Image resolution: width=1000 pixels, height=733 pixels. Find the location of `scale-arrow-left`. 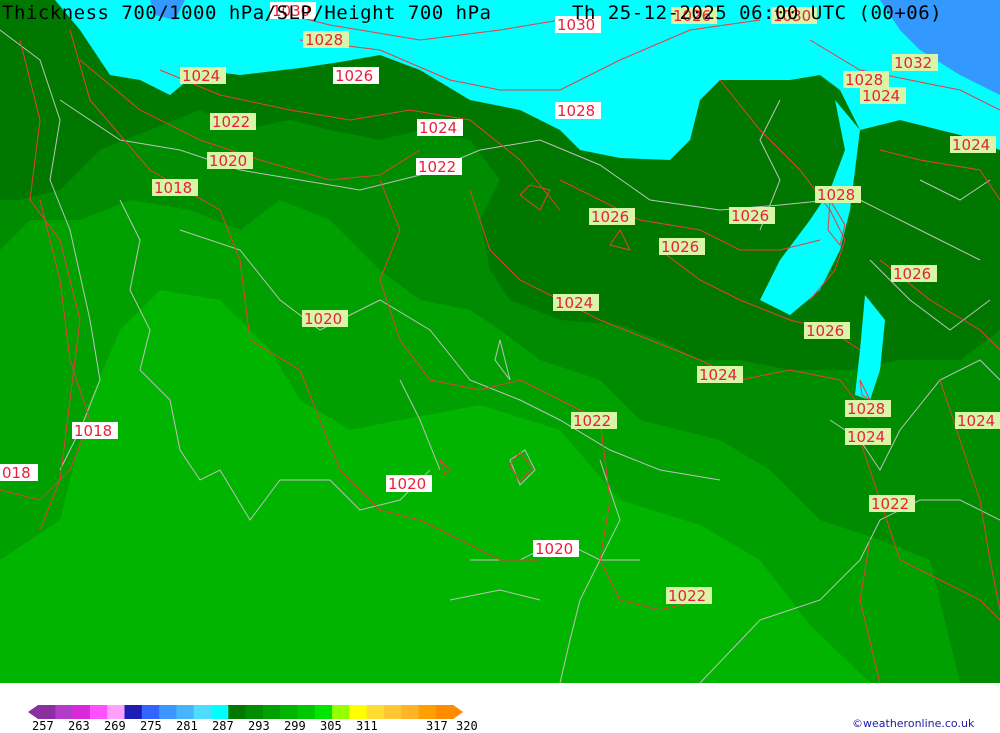

scale-arrow-left is located at coordinates (33, 712).